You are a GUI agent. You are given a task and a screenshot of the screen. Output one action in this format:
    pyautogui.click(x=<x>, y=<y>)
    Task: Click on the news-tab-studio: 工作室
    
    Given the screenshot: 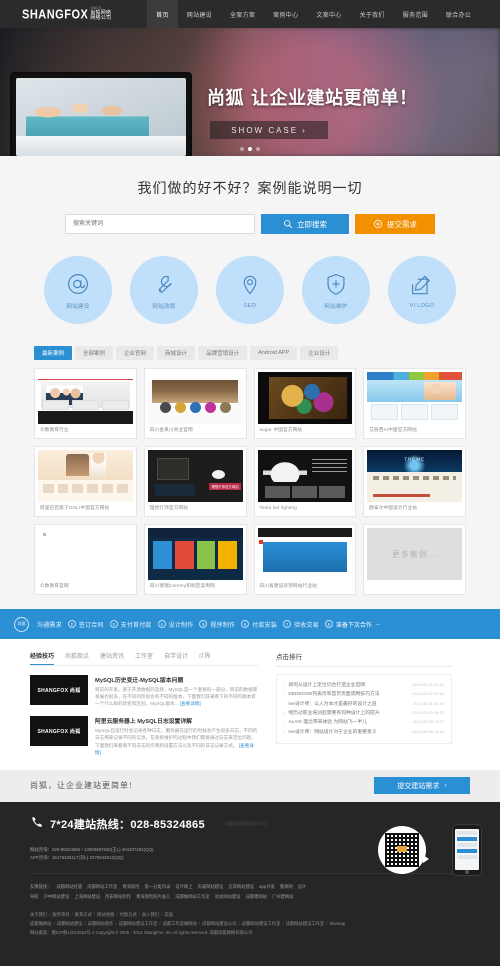 What is the action you would take?
    pyautogui.click(x=144, y=655)
    